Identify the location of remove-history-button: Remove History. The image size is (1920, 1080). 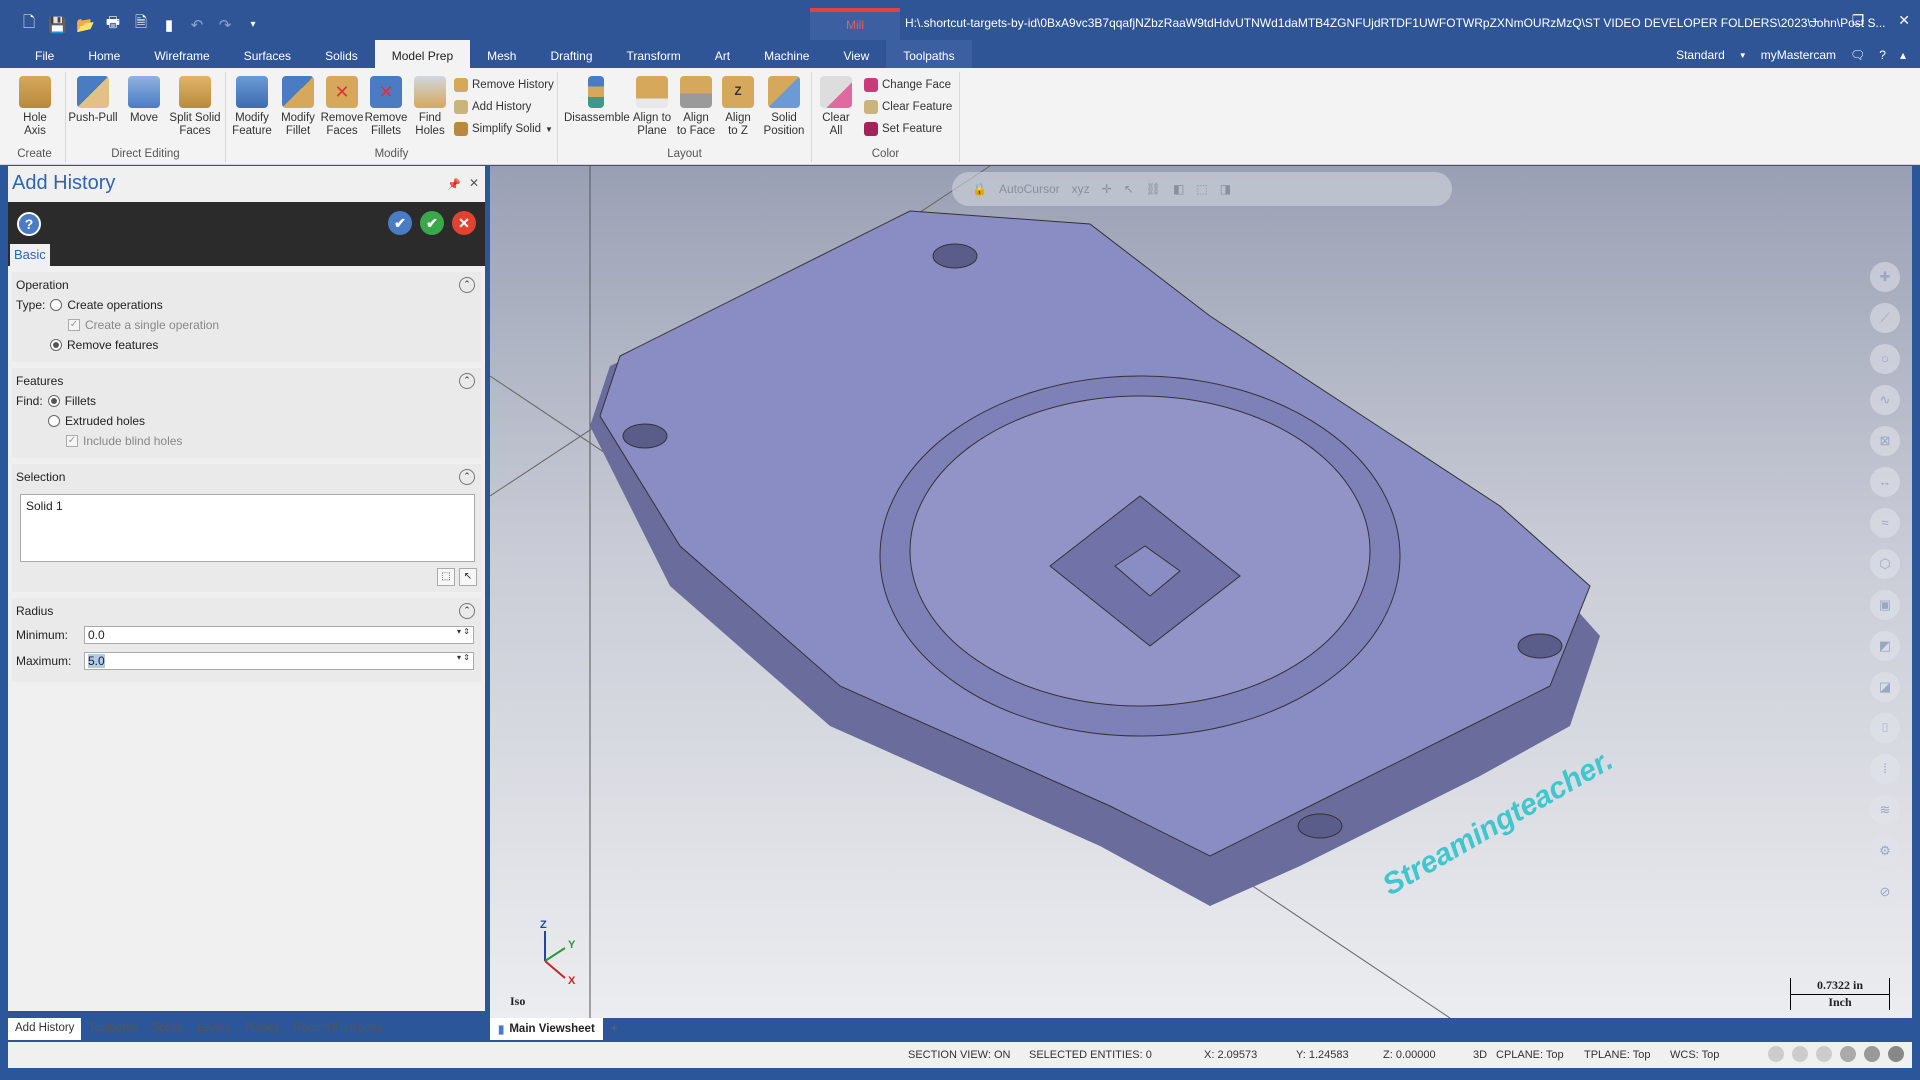
(504, 85).